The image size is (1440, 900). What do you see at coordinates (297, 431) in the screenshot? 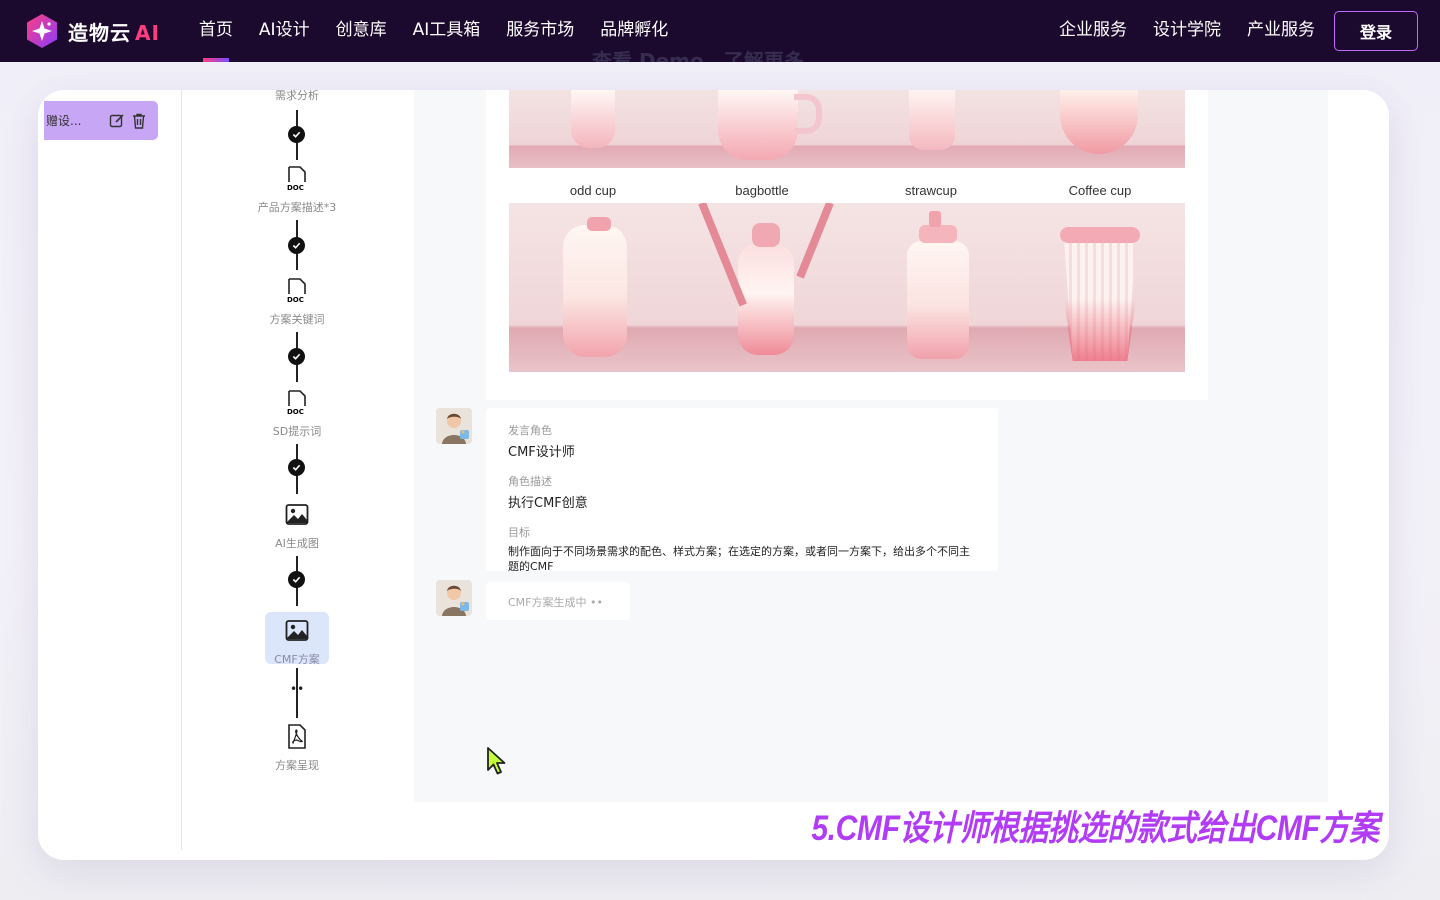
I see `flow-label: SD提示词` at bounding box center [297, 431].